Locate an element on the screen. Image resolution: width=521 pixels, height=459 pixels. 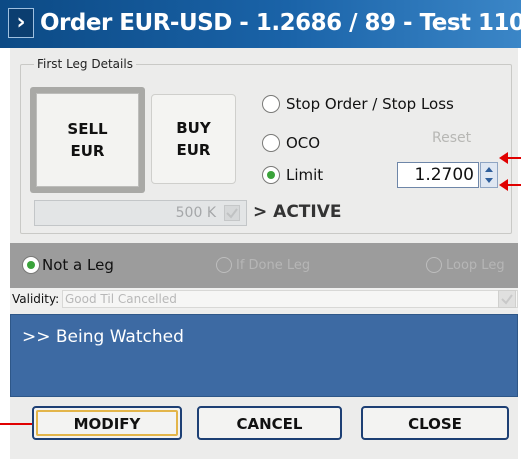
validity-label: Validity: is located at coordinates (36, 299).